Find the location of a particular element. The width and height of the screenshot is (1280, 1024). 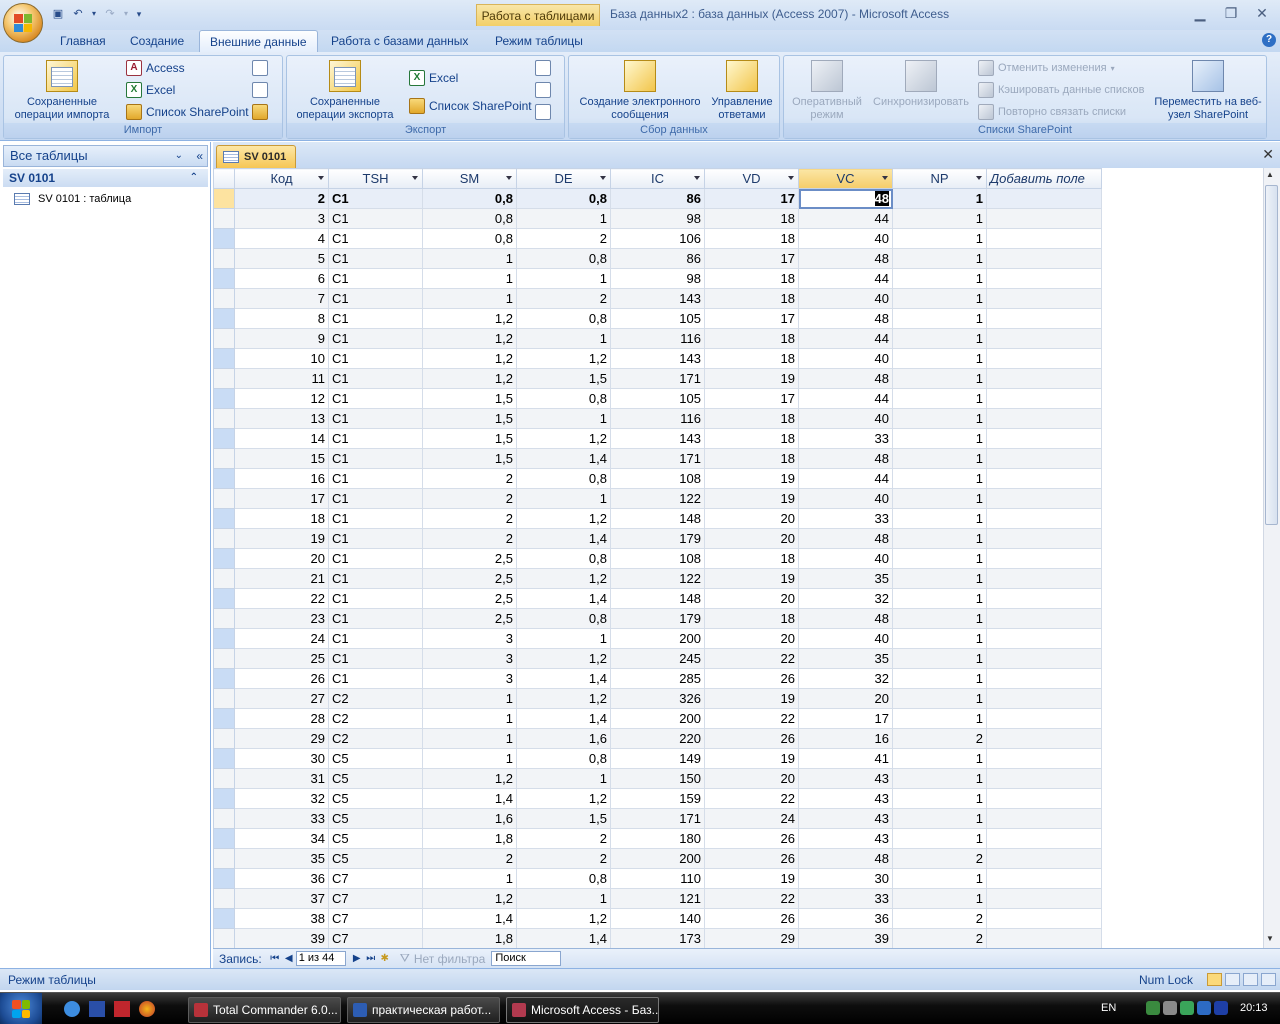

scrollbar-thumb is located at coordinates (1271, 355).